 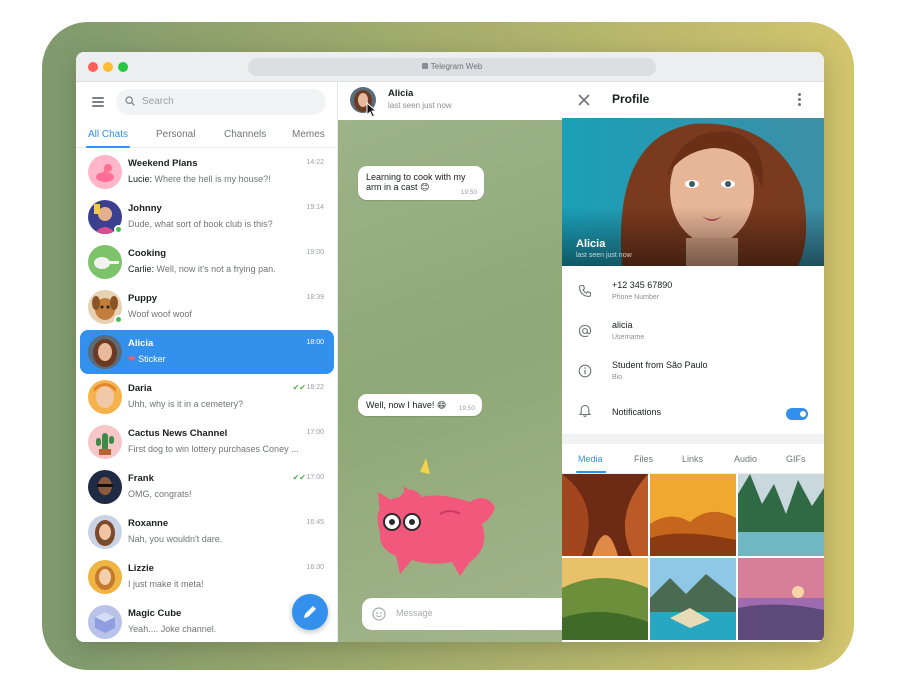 What do you see at coordinates (637, 412) in the screenshot?
I see `notifications-label: Notifications` at bounding box center [637, 412].